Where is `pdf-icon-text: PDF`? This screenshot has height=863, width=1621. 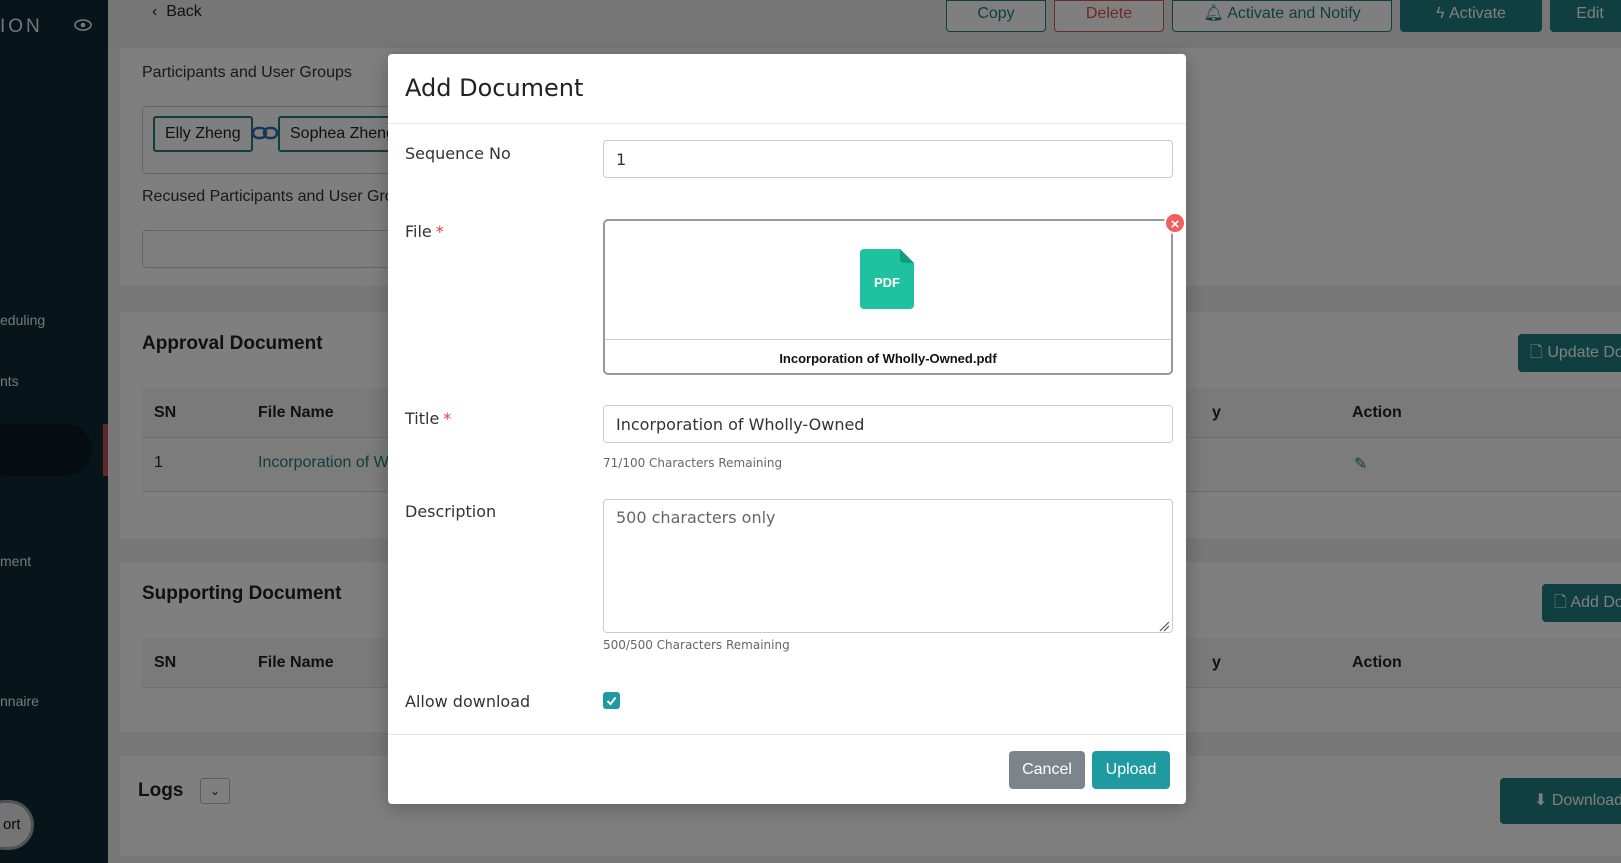
pdf-icon-text: PDF is located at coordinates (887, 282).